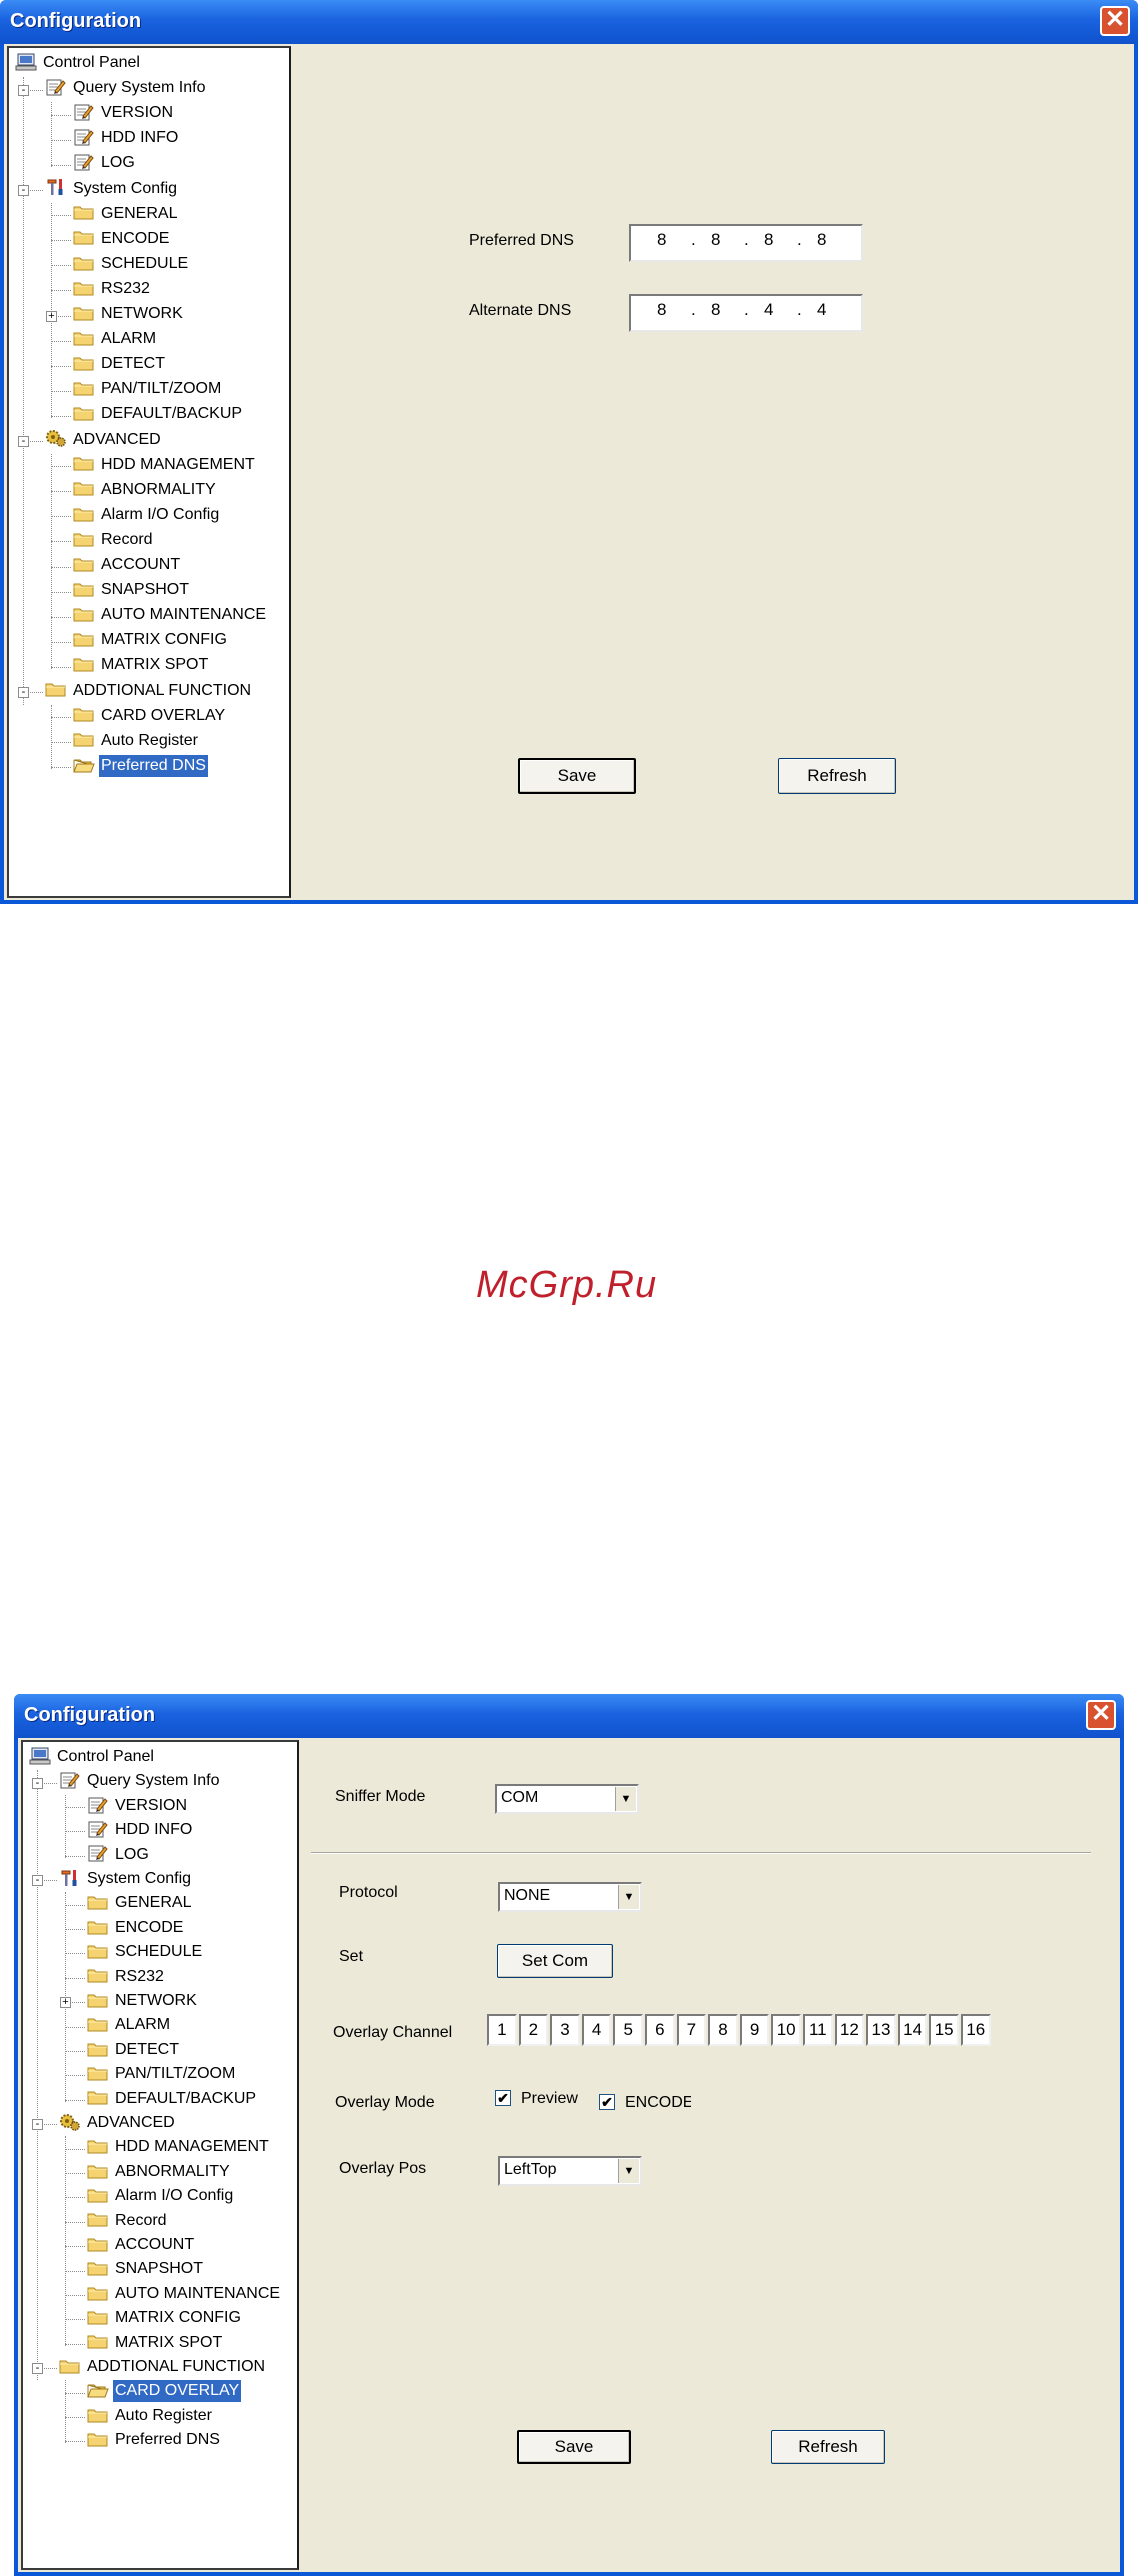  What do you see at coordinates (691, 2030) in the screenshot?
I see `overlay-channel-7: 7` at bounding box center [691, 2030].